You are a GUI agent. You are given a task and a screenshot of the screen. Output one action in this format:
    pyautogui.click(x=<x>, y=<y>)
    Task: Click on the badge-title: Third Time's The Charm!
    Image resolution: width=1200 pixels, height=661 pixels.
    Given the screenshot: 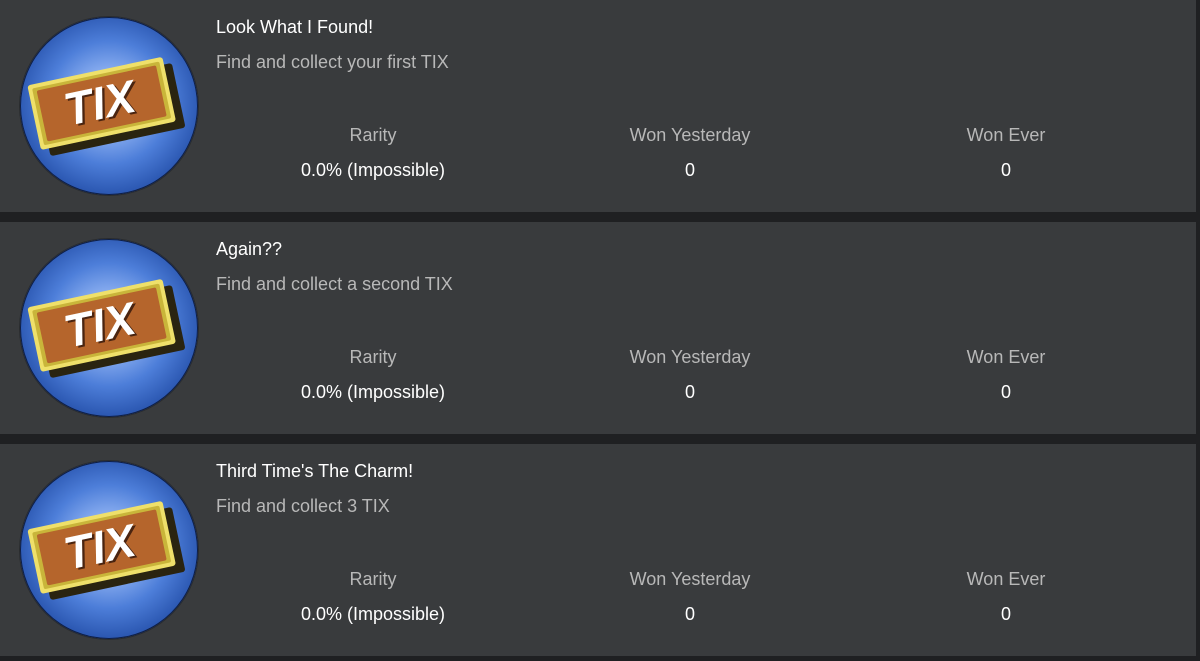 What is the action you would take?
    pyautogui.click(x=314, y=471)
    